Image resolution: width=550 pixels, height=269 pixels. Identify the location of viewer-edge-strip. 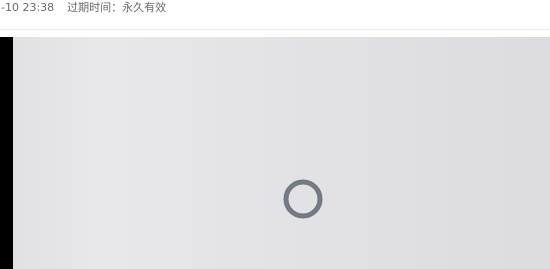
(6, 153).